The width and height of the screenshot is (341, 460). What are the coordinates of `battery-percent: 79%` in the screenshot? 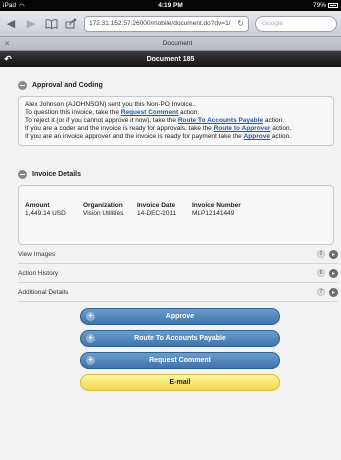 It's located at (320, 5).